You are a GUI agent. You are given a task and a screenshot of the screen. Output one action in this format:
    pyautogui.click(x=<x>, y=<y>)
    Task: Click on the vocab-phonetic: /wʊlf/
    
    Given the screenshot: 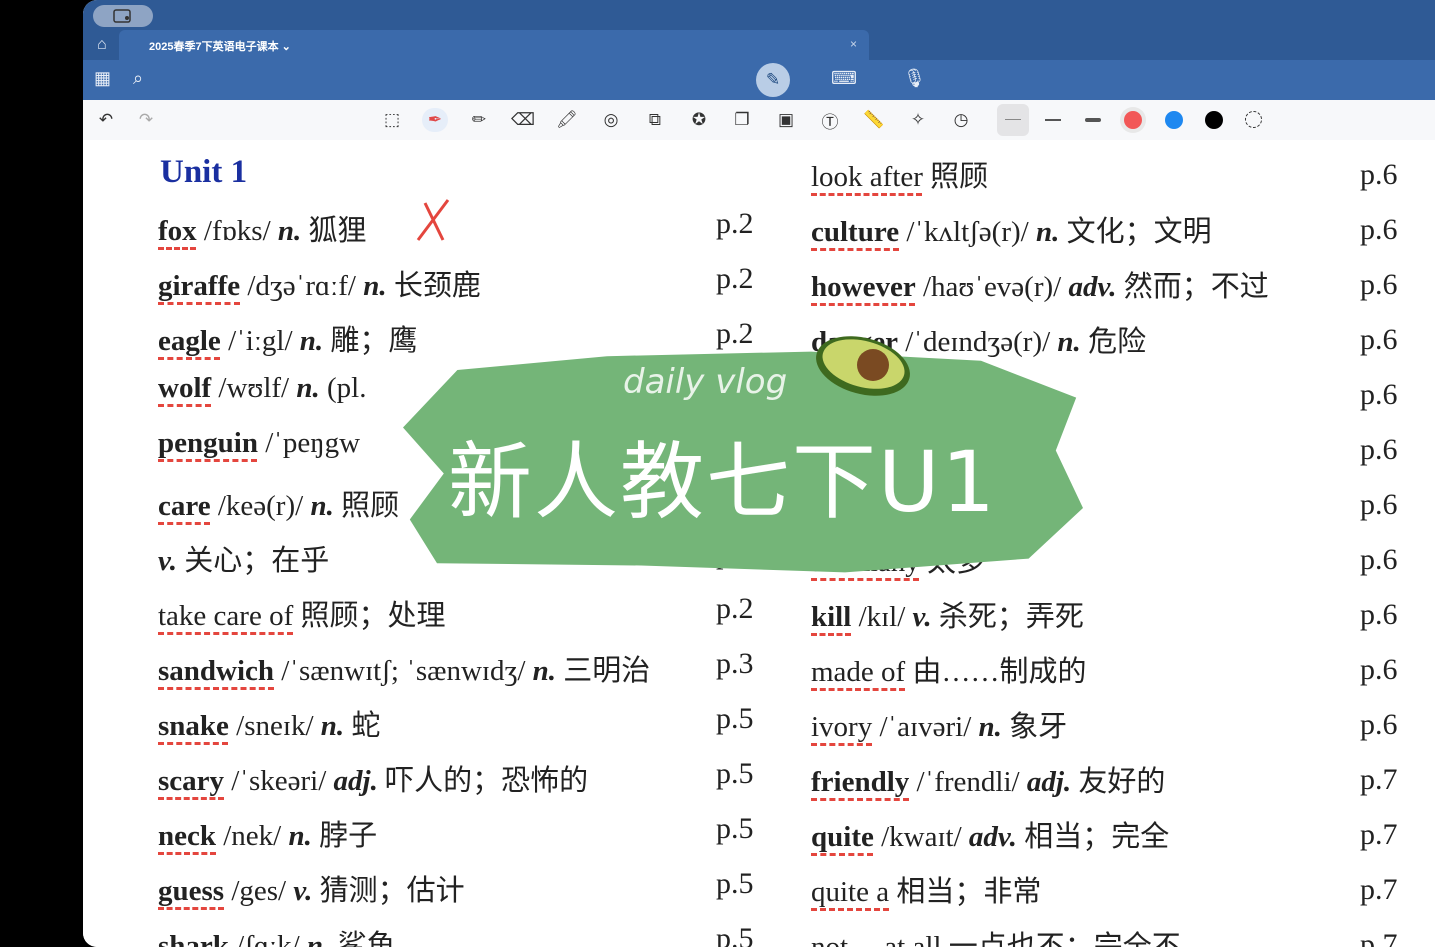 What is the action you would take?
    pyautogui.click(x=254, y=388)
    